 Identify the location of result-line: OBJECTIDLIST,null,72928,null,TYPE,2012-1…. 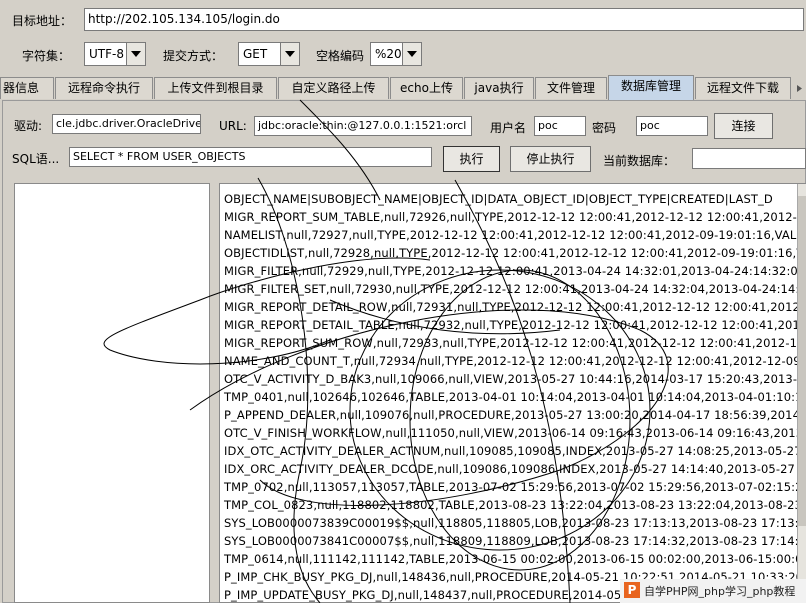
(515, 253).